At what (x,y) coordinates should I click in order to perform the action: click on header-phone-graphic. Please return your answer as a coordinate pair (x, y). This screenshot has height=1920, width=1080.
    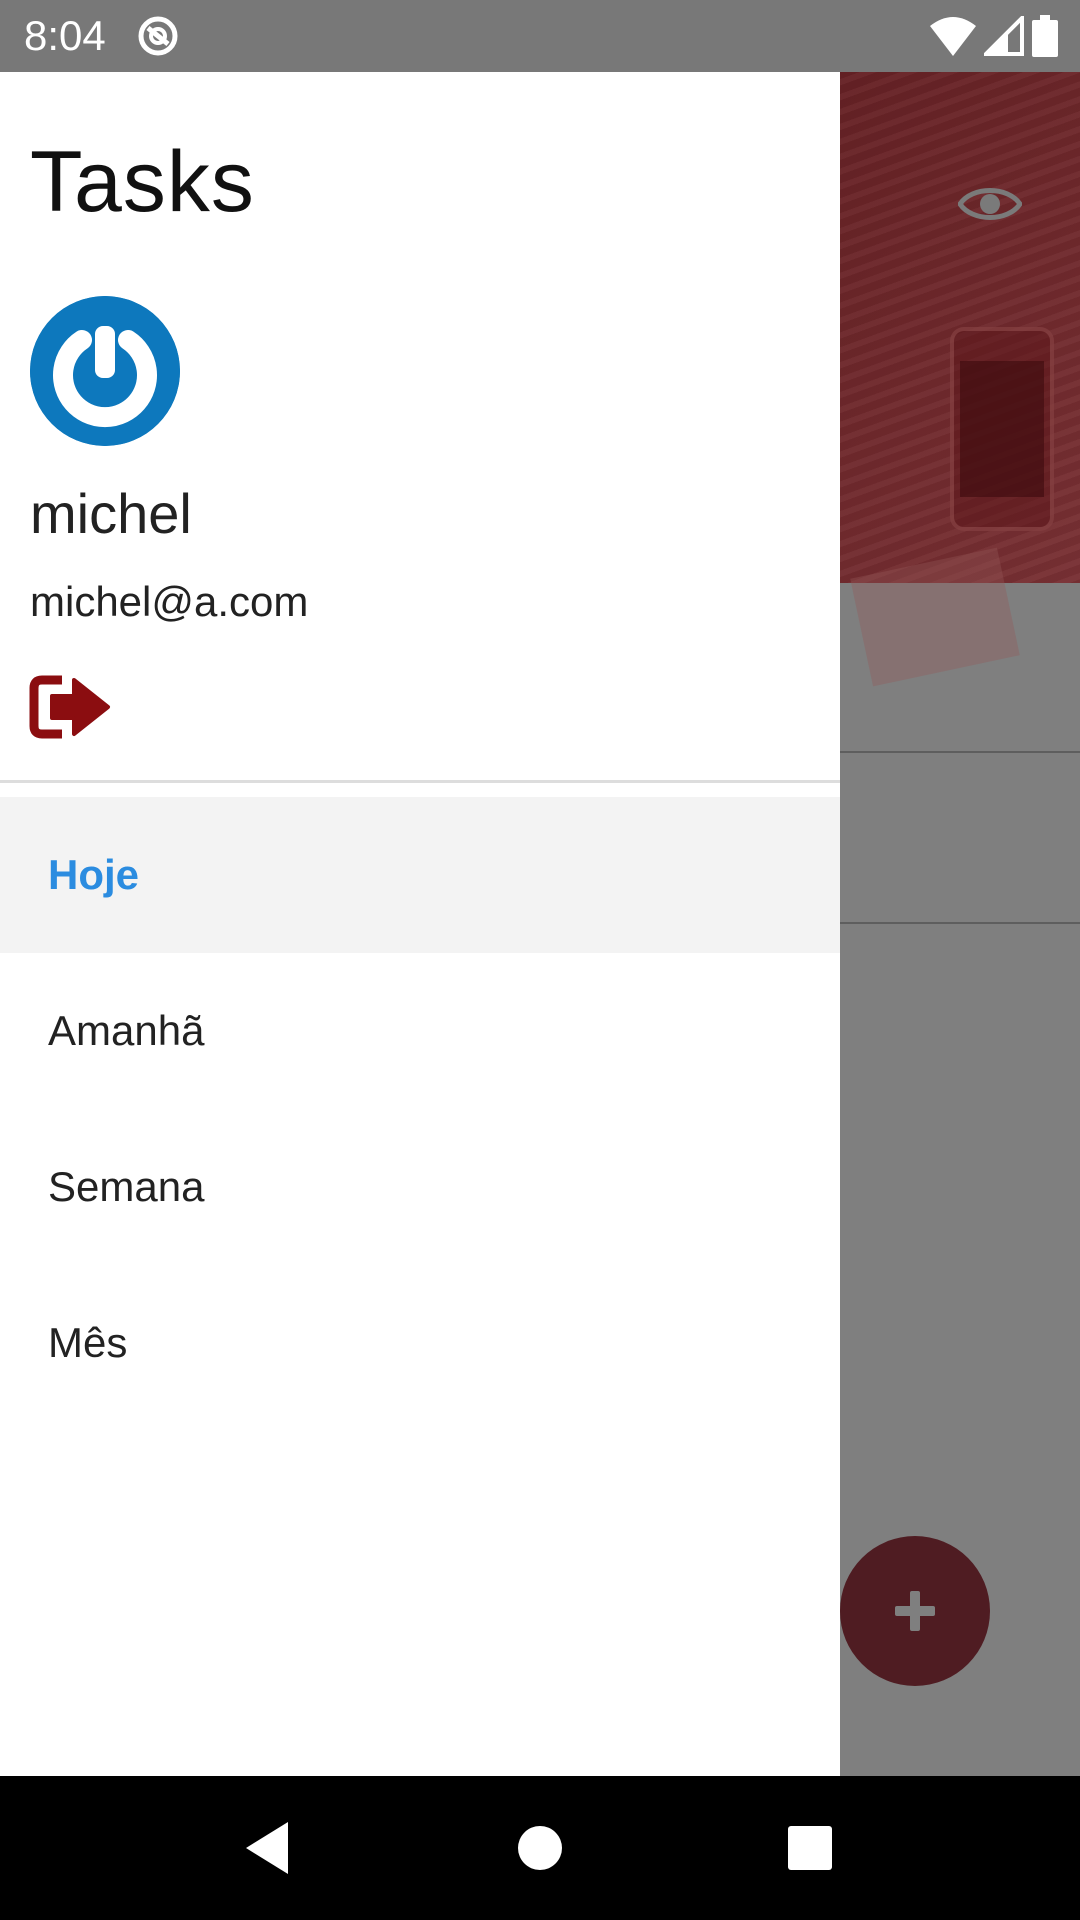
    Looking at the image, I should click on (1002, 429).